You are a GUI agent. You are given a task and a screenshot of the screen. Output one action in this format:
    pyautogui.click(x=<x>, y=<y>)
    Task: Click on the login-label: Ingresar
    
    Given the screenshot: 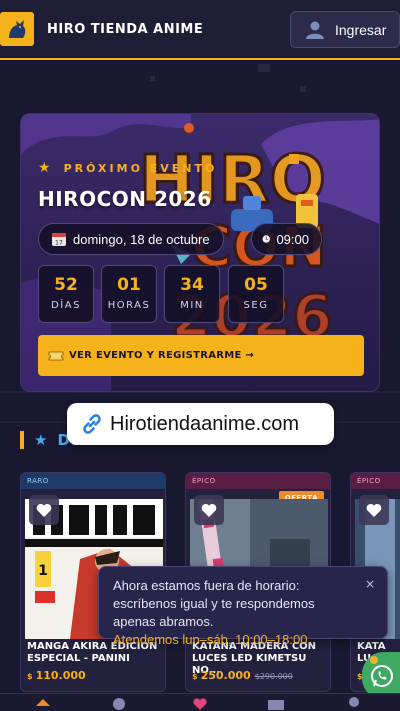 What is the action you would take?
    pyautogui.click(x=361, y=29)
    